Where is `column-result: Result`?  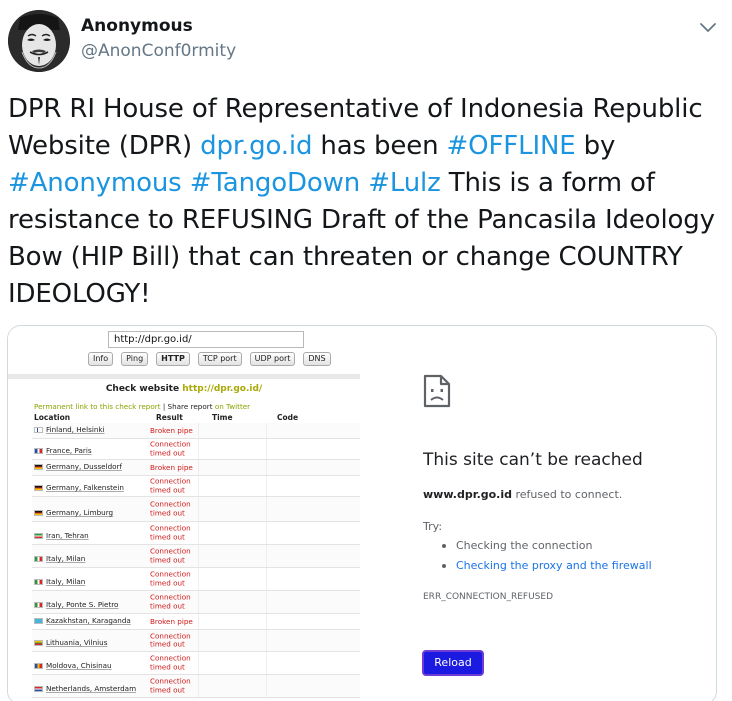
column-result: Result is located at coordinates (169, 417).